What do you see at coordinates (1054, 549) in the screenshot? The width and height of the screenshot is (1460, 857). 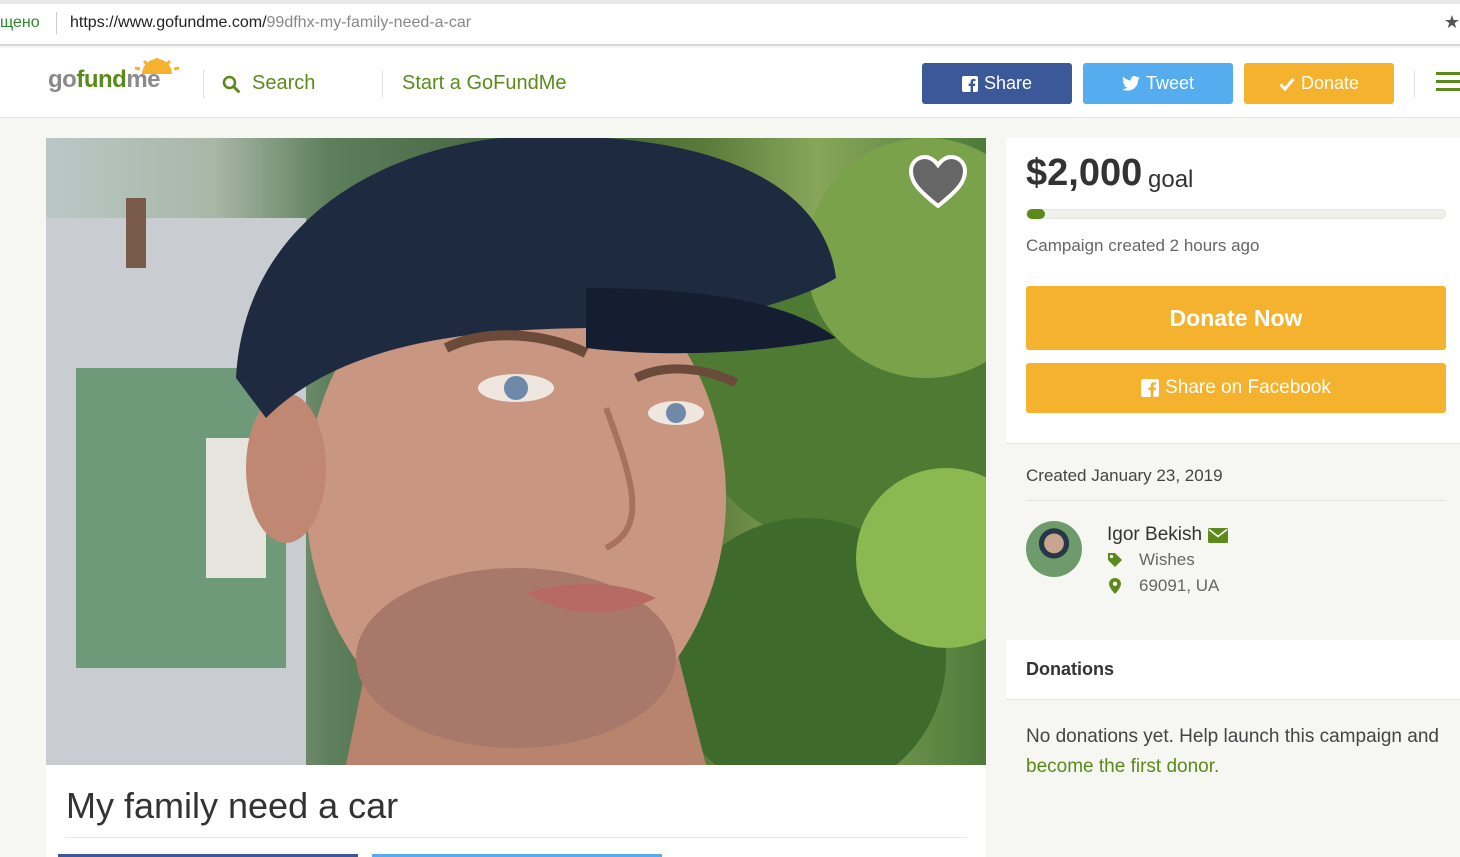 I see `avatar` at bounding box center [1054, 549].